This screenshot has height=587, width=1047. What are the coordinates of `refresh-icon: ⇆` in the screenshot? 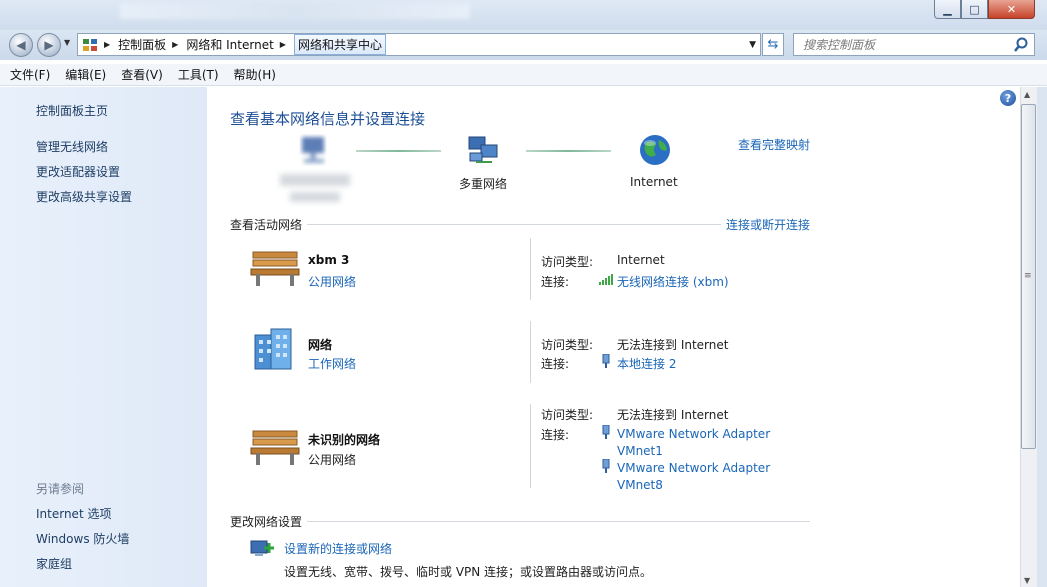 It's located at (773, 44).